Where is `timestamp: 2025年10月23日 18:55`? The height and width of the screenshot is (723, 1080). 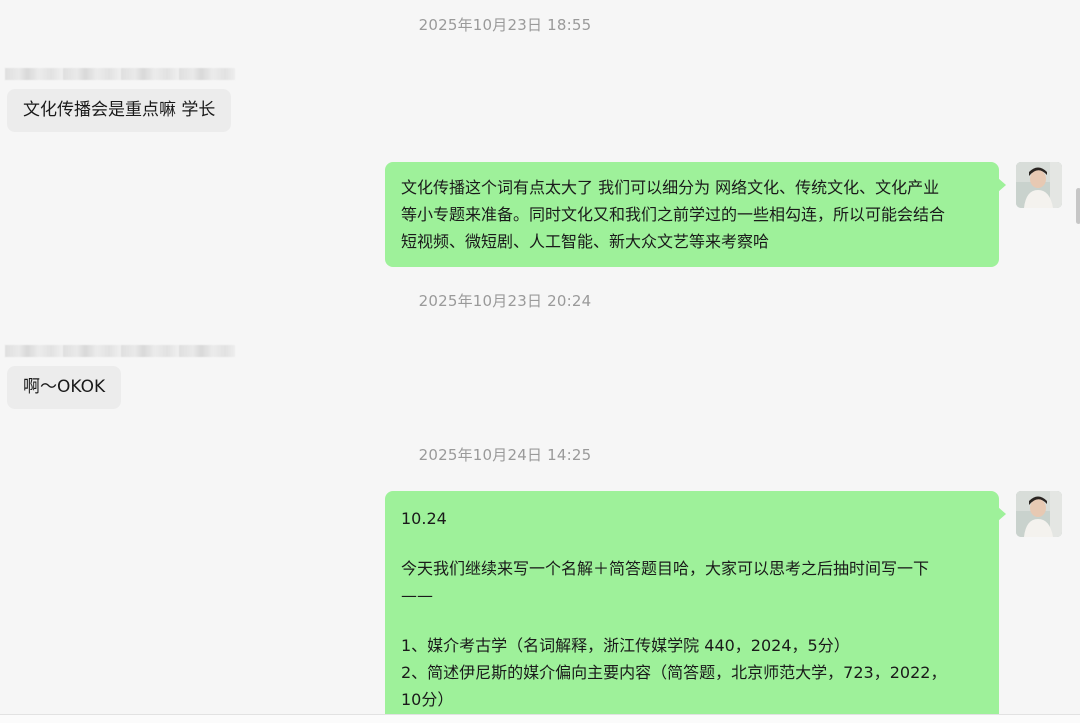 timestamp: 2025年10月23日 18:55 is located at coordinates (505, 25).